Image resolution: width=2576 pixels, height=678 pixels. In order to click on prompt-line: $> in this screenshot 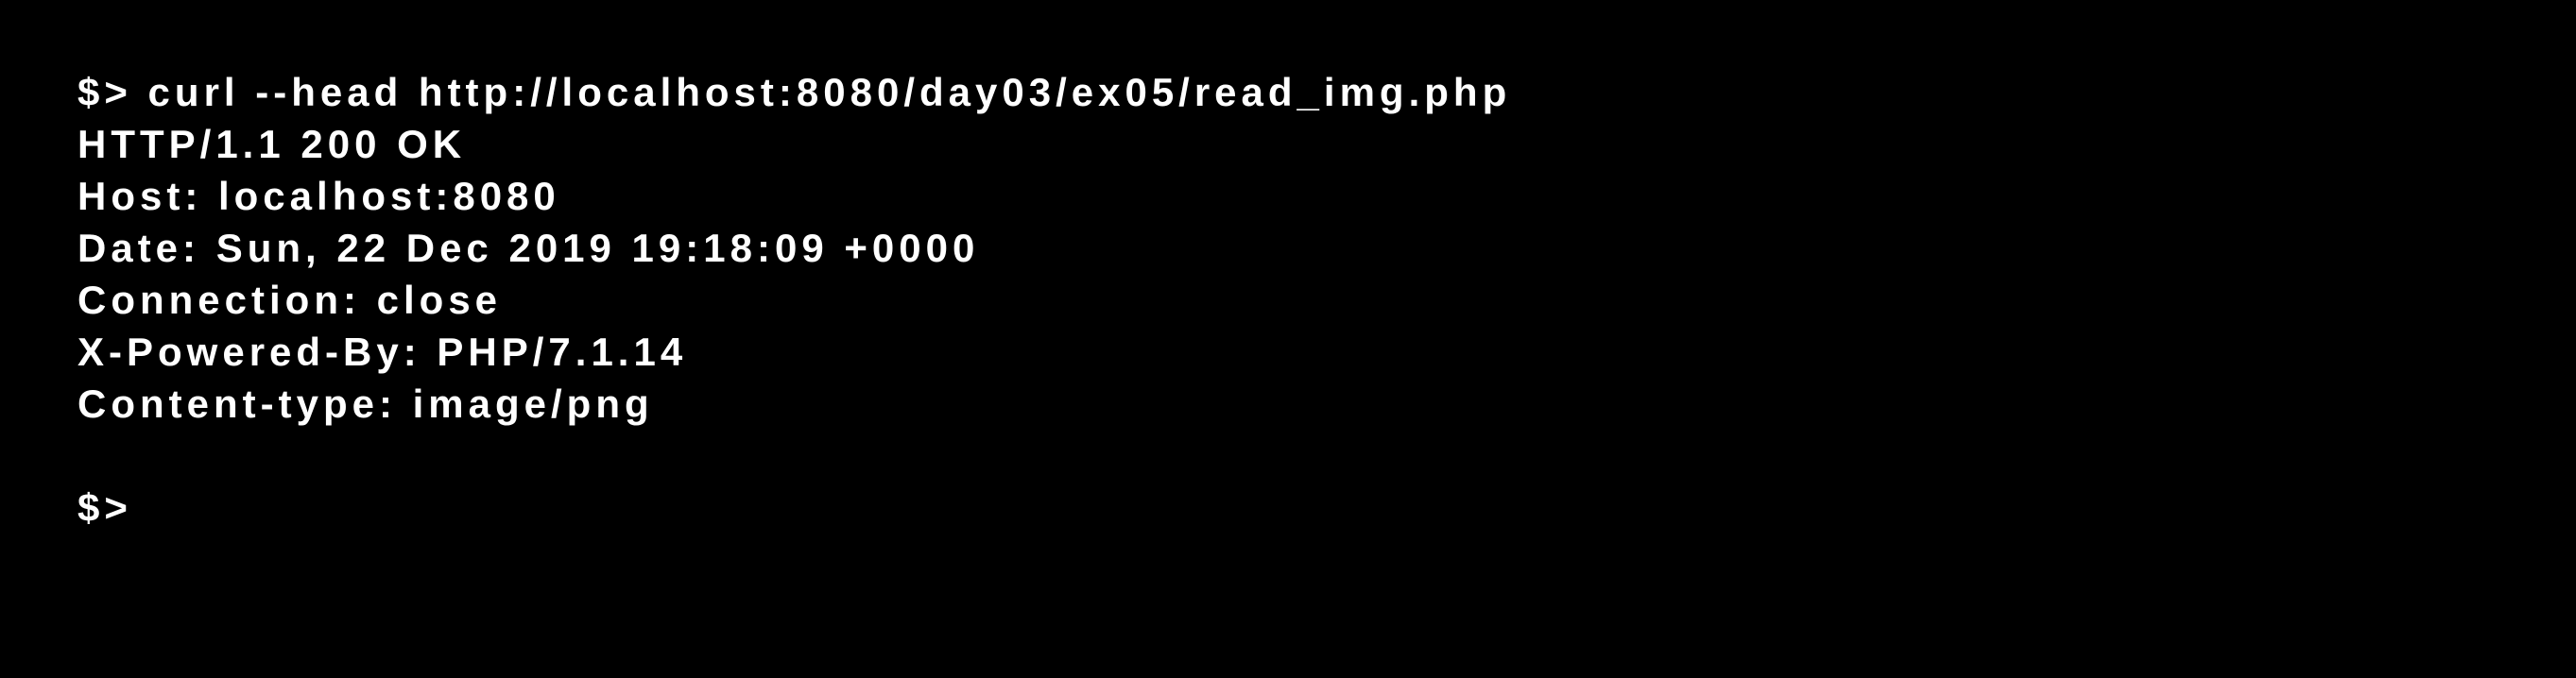, I will do `click(794, 508)`.